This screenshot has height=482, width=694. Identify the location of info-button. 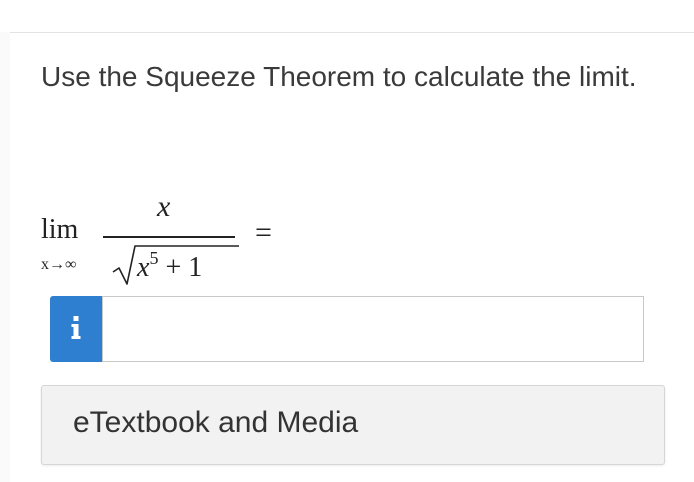
(76, 329).